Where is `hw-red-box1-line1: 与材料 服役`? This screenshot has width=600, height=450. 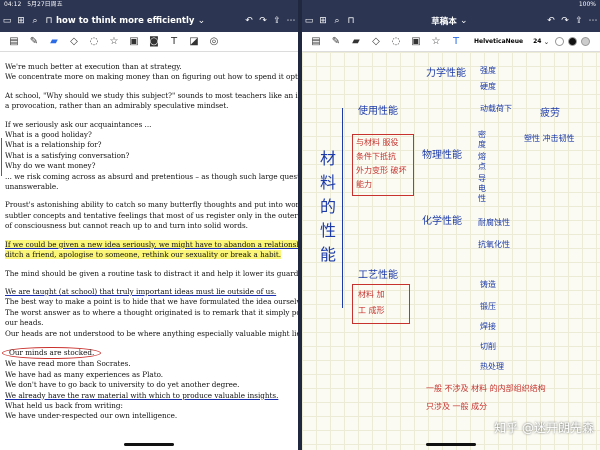
hw-red-box1-line1: 与材料 服役 is located at coordinates (377, 142).